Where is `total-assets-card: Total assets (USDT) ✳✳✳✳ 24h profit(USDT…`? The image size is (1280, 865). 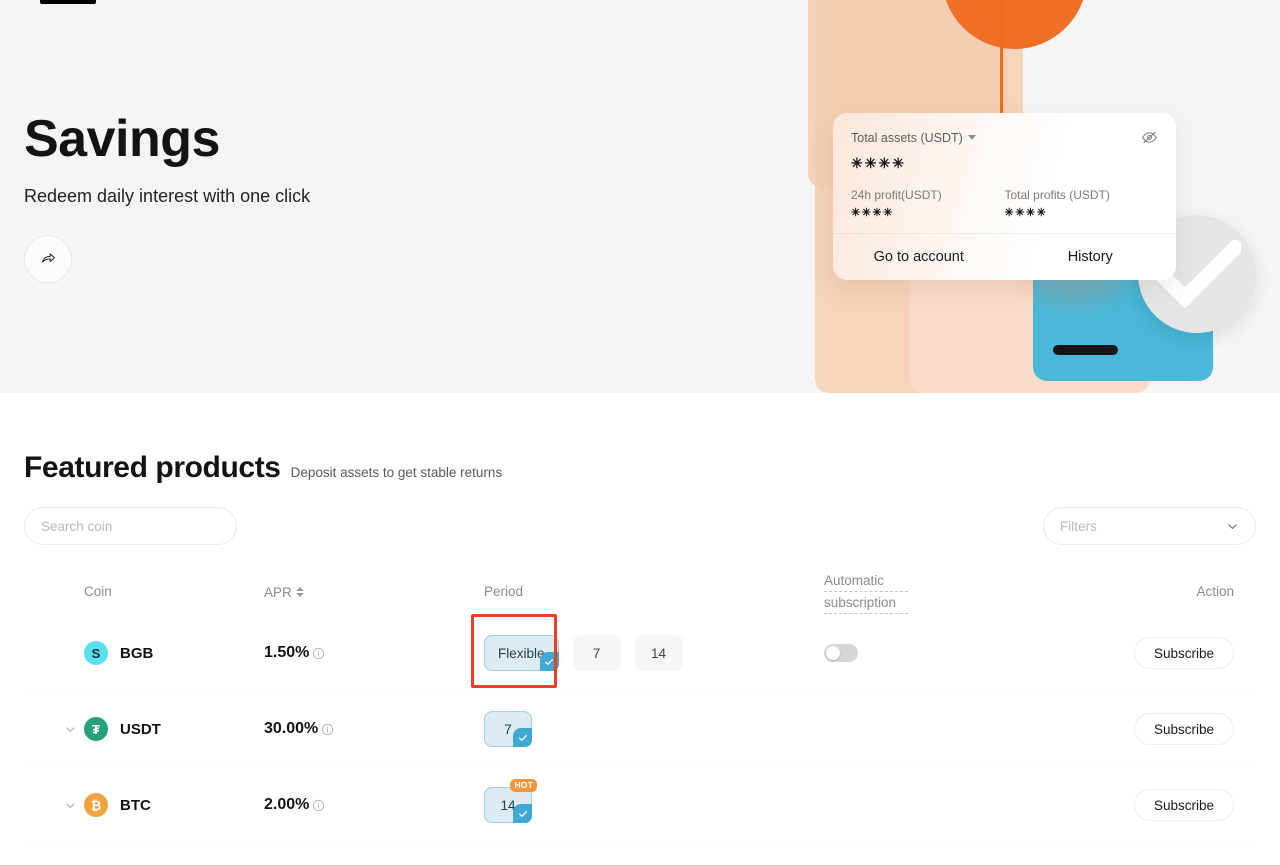
total-assets-card: Total assets (USDT) ✳✳✳✳ 24h profit(USDT… is located at coordinates (1004, 196).